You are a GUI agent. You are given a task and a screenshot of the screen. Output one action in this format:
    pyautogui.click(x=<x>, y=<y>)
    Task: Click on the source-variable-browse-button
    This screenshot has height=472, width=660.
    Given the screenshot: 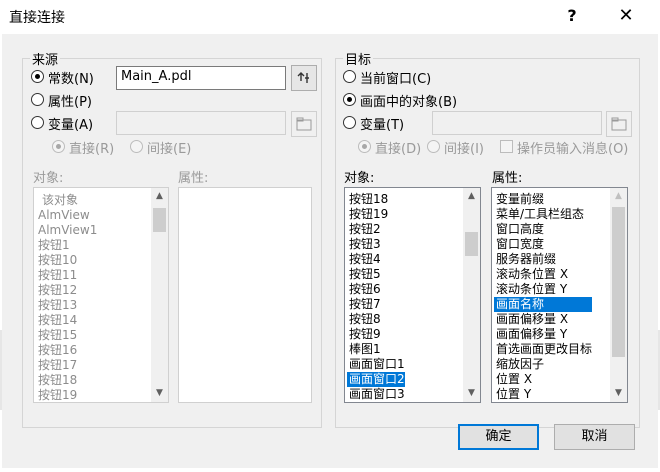 What is the action you would take?
    pyautogui.click(x=304, y=124)
    